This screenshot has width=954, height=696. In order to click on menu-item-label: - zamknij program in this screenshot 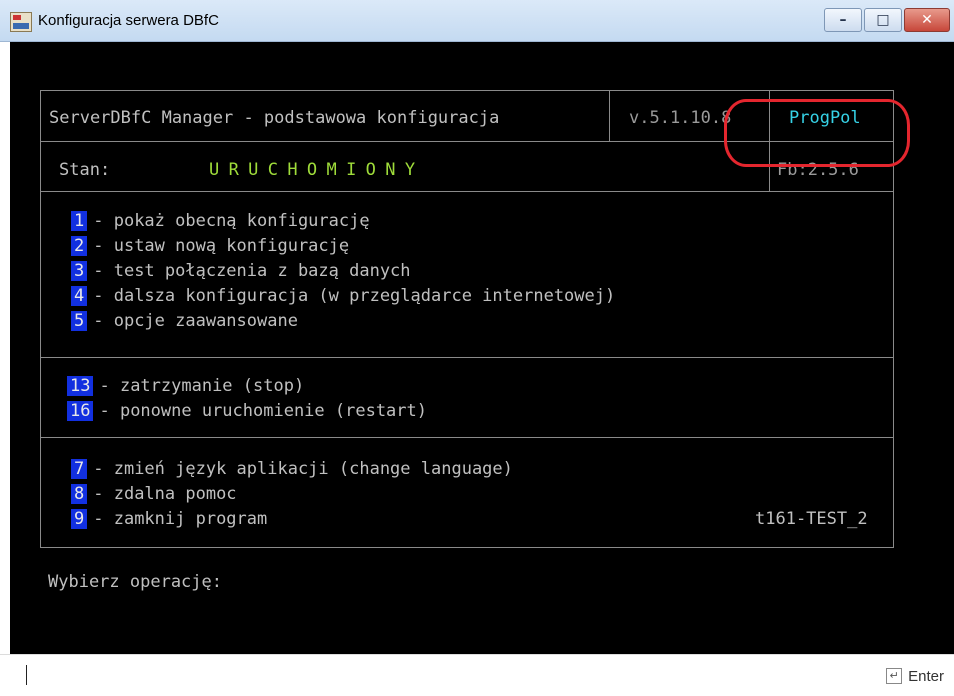, I will do `click(180, 519)`.